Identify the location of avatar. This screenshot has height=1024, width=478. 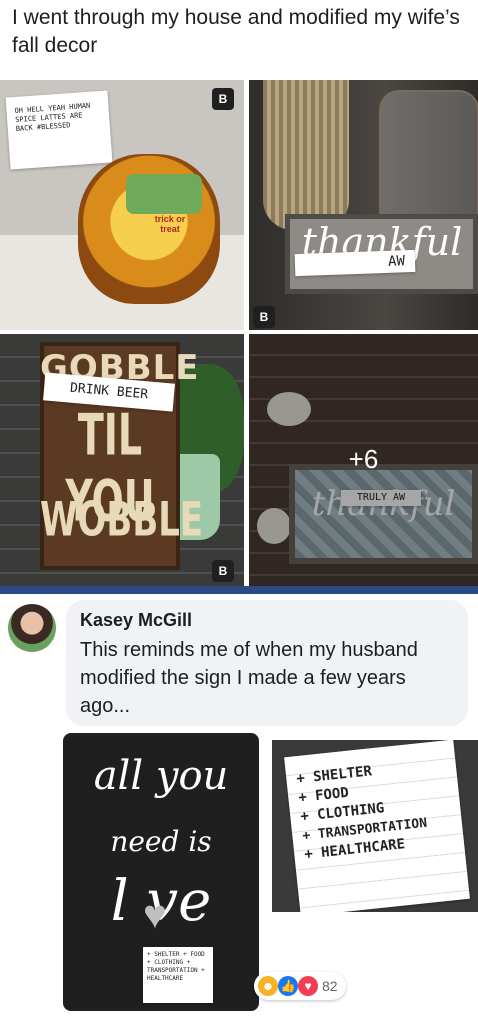
(32, 628).